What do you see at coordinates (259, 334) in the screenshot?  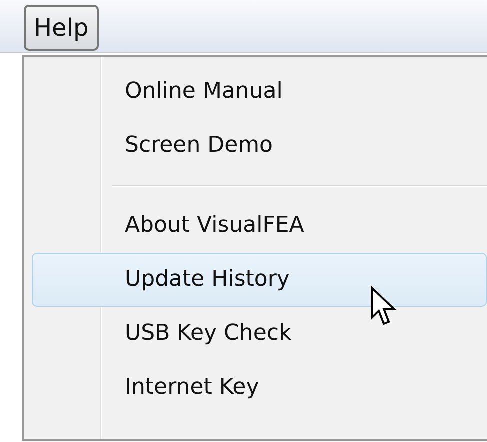 I see `menu-item: USB Key Check` at bounding box center [259, 334].